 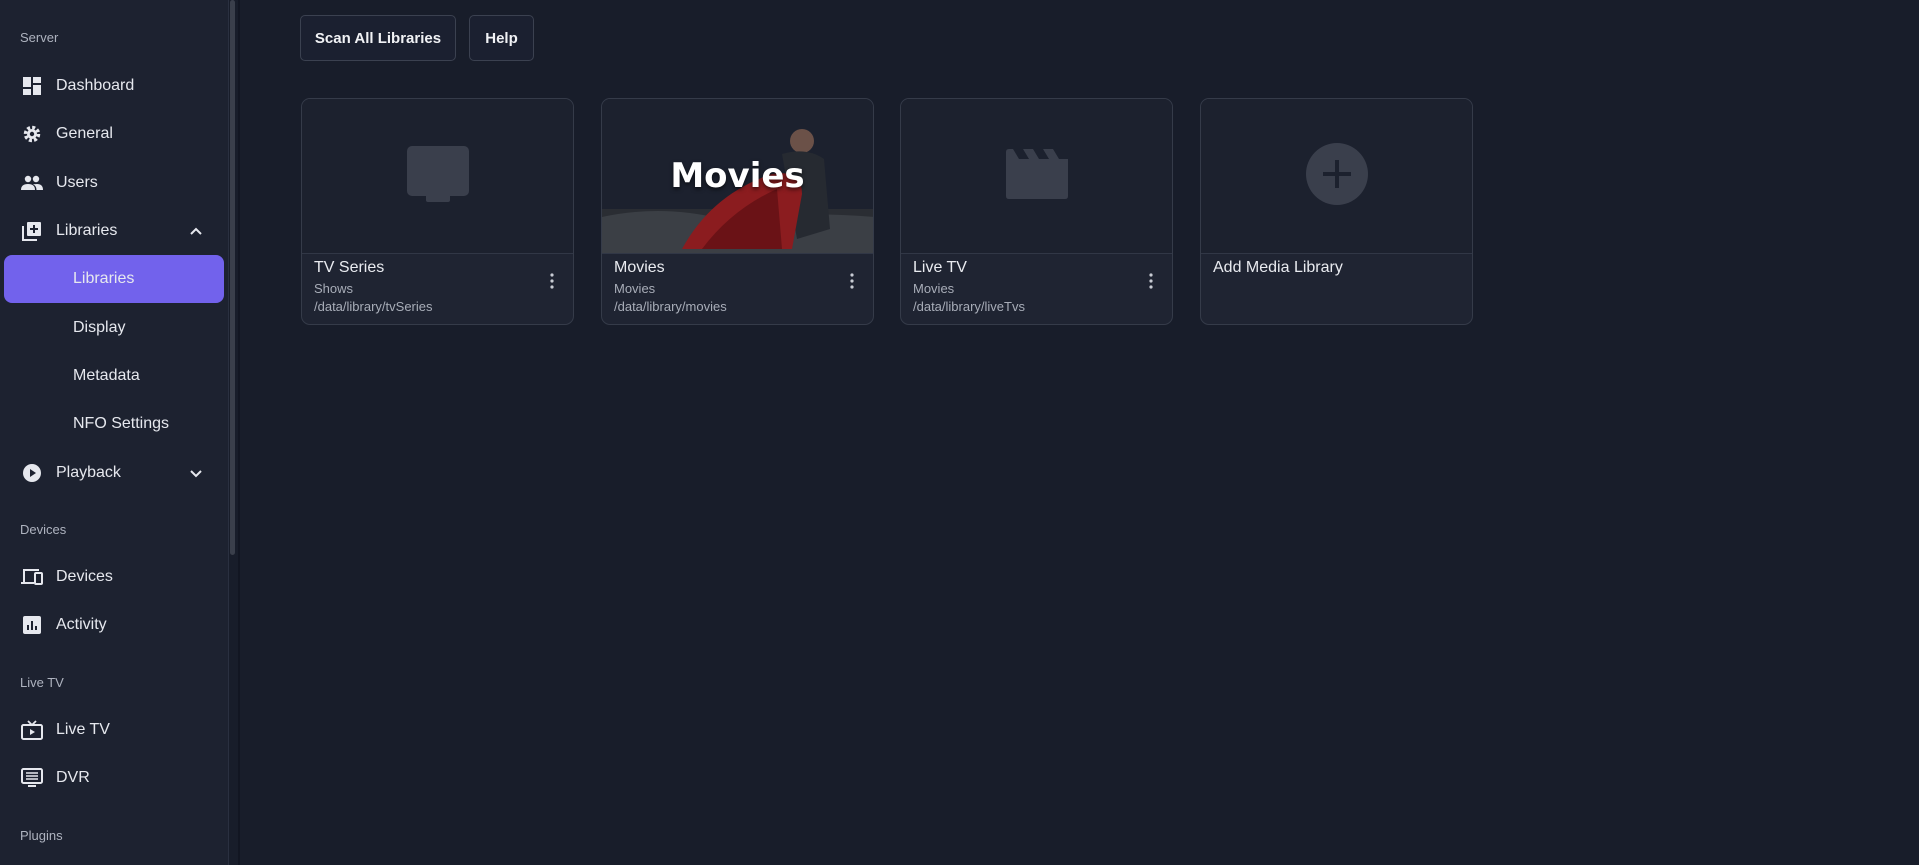 I want to click on scan-all-libraries-button: Scan All Libraries, so click(x=378, y=38).